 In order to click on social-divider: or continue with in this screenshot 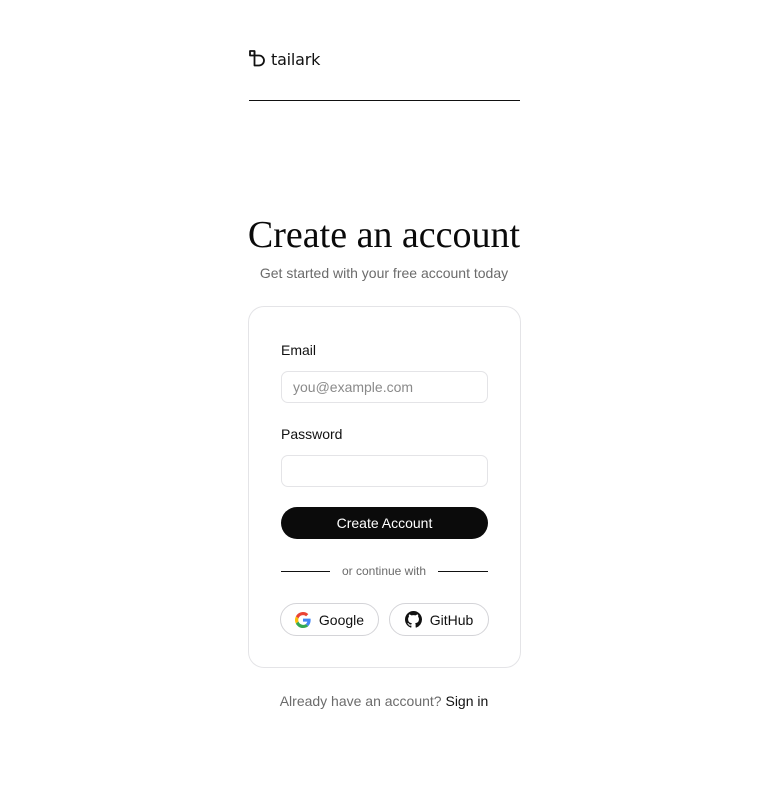, I will do `click(384, 571)`.